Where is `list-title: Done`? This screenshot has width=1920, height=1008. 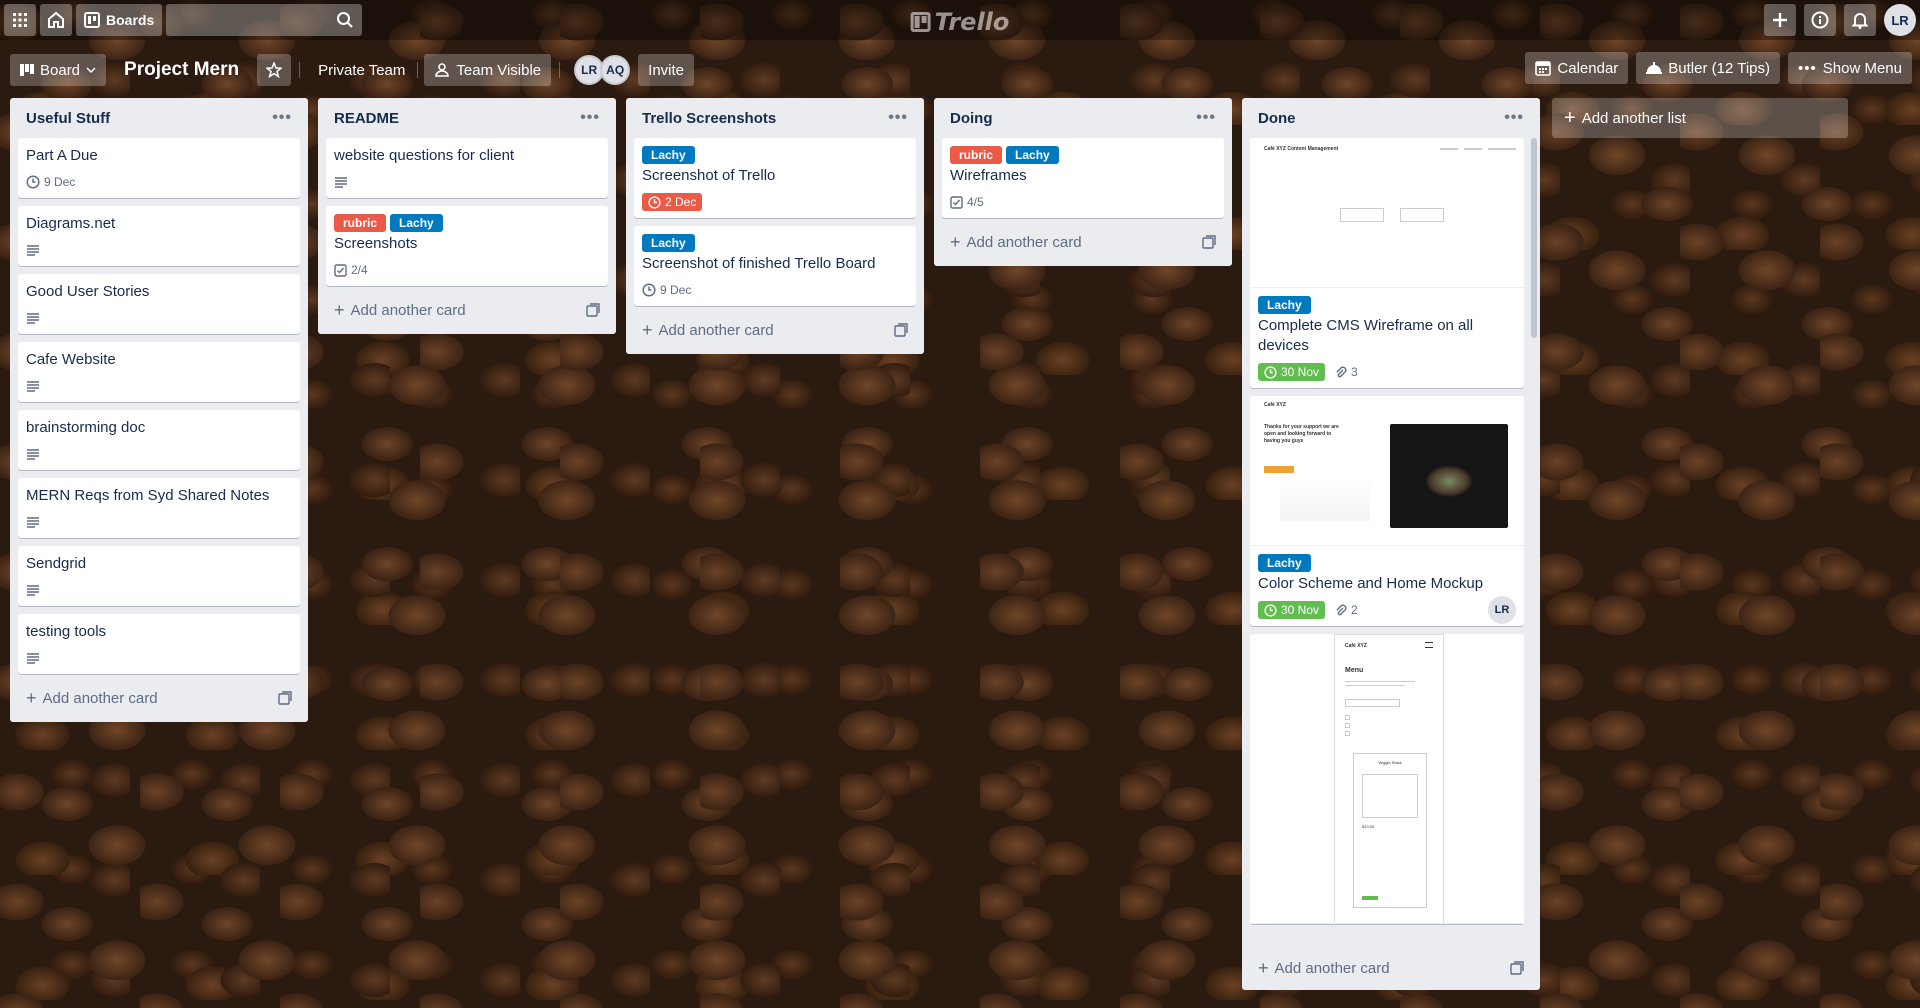 list-title: Done is located at coordinates (1277, 118).